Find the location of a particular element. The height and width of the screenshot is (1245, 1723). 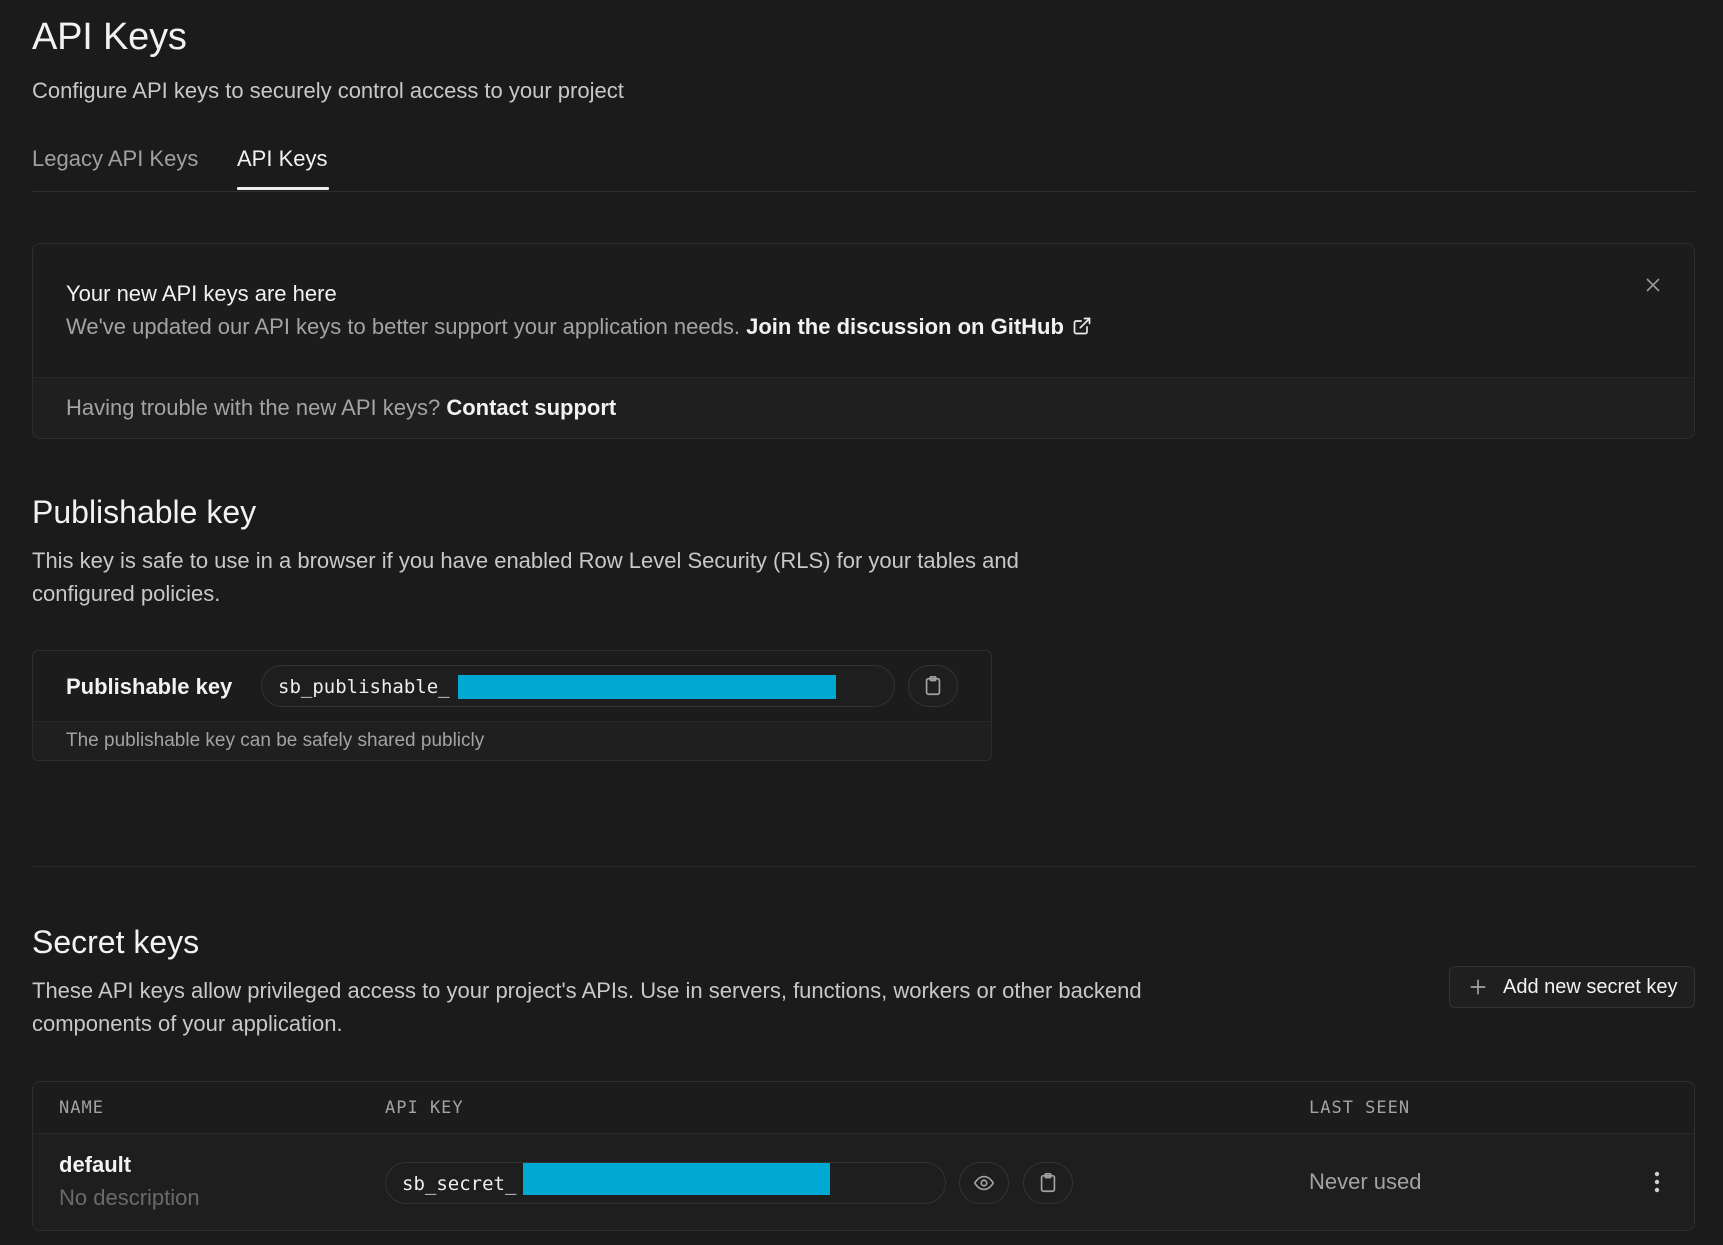

copy-secret-key-button is located at coordinates (1048, 1183).